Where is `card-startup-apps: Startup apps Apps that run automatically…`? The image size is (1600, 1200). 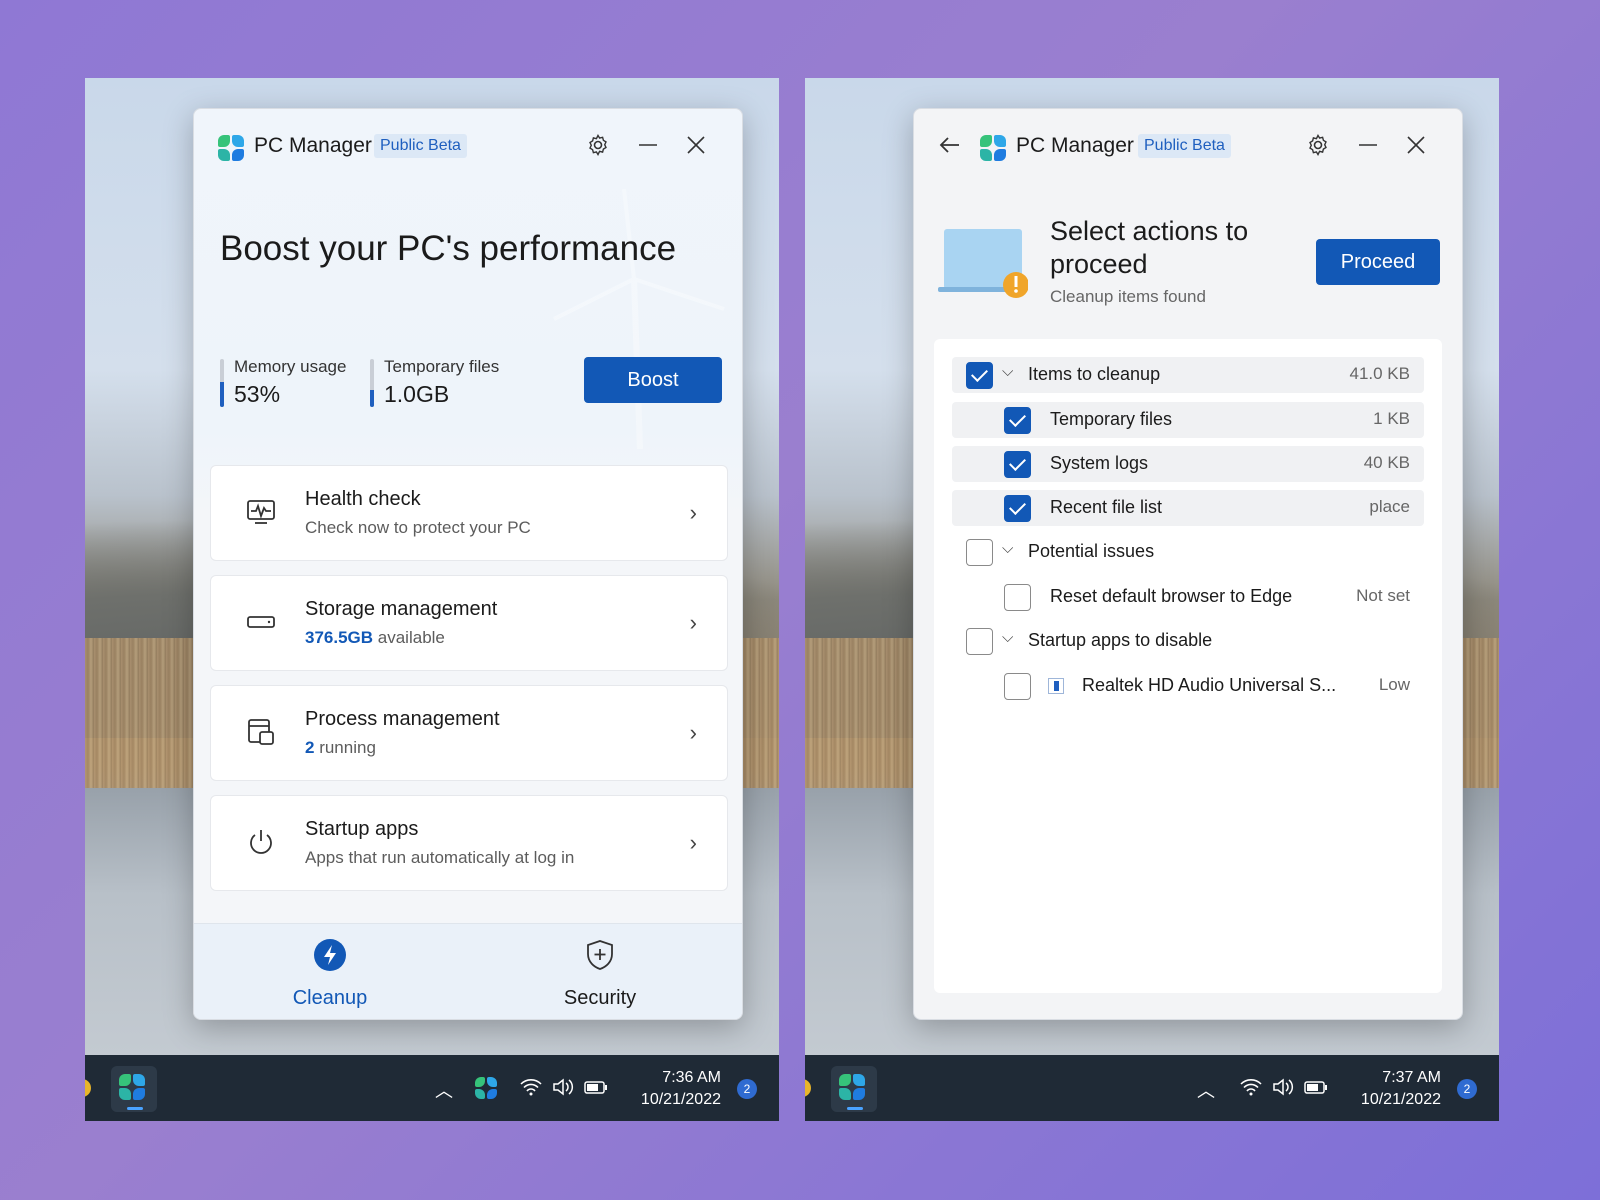
card-startup-apps: Startup apps Apps that run automatically… is located at coordinates (469, 843).